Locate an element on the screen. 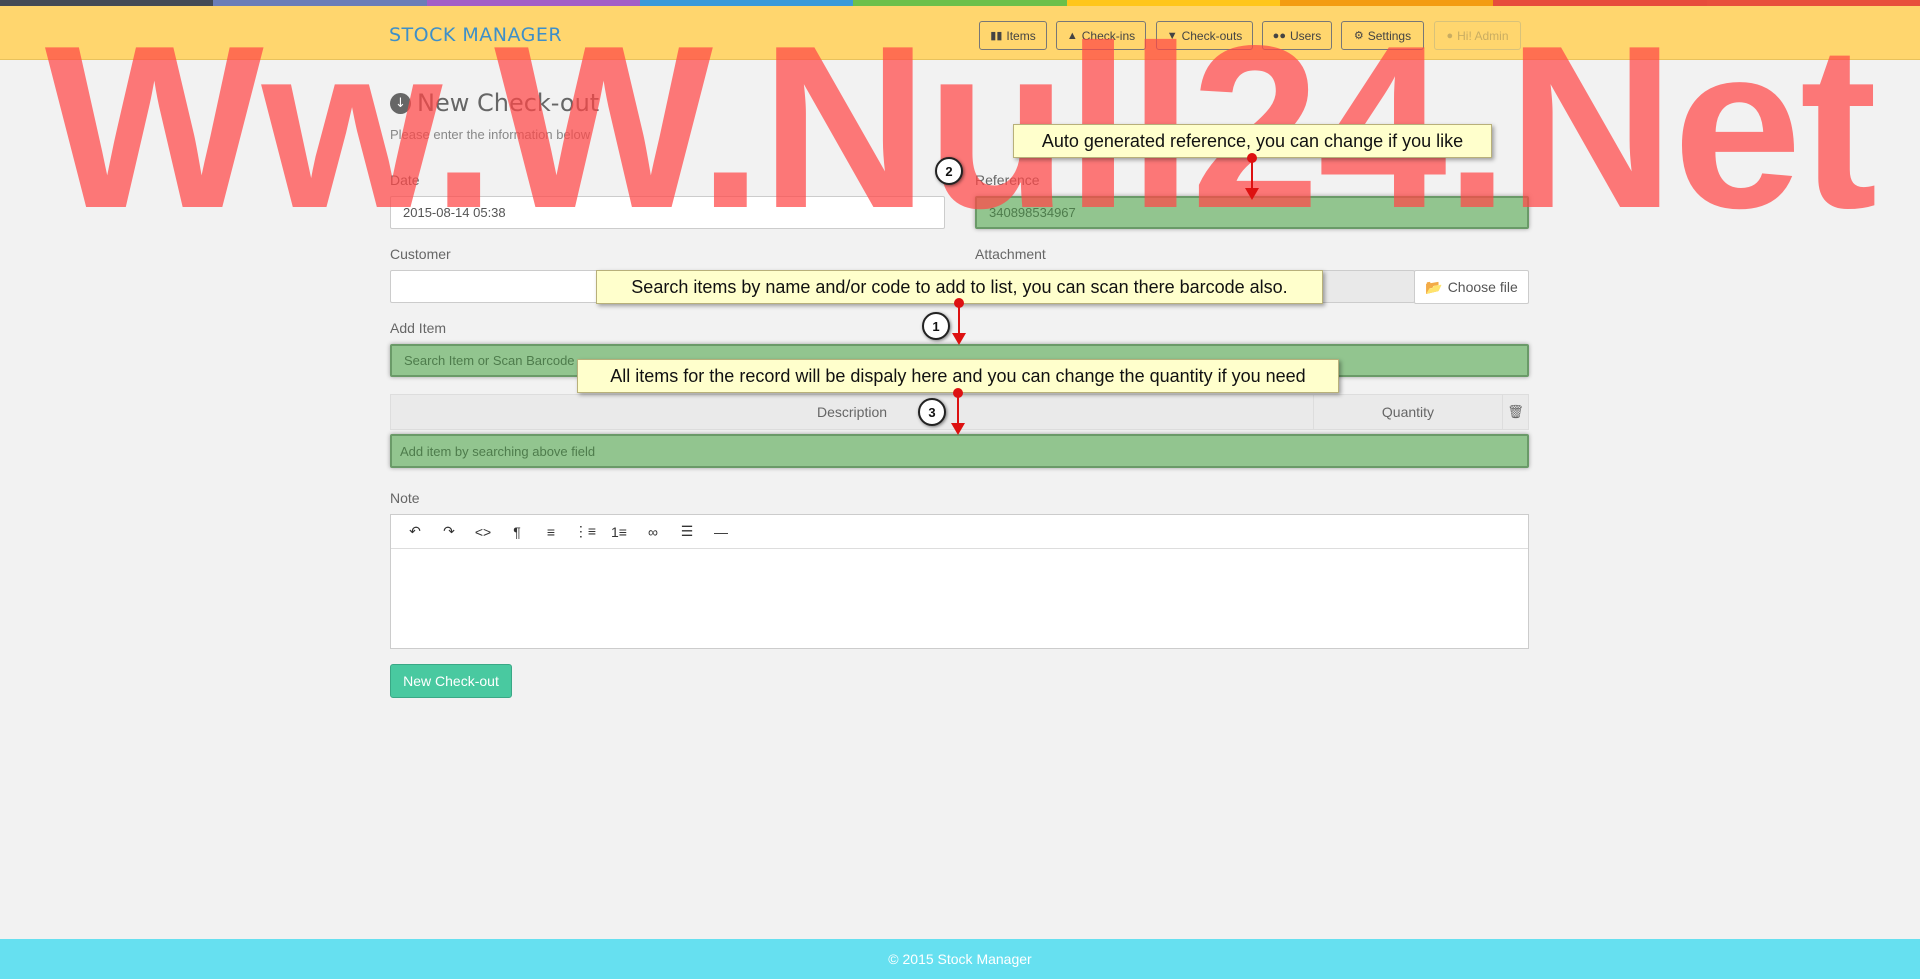  arrow-circle-down-icon: ↓ is located at coordinates (400, 103).